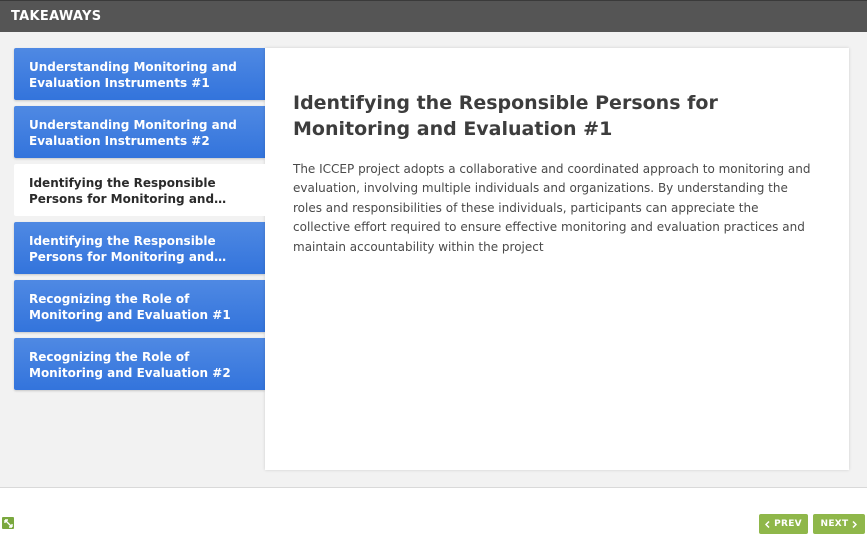 The width and height of the screenshot is (867, 540). What do you see at coordinates (788, 524) in the screenshot?
I see `prev-label: PREV` at bounding box center [788, 524].